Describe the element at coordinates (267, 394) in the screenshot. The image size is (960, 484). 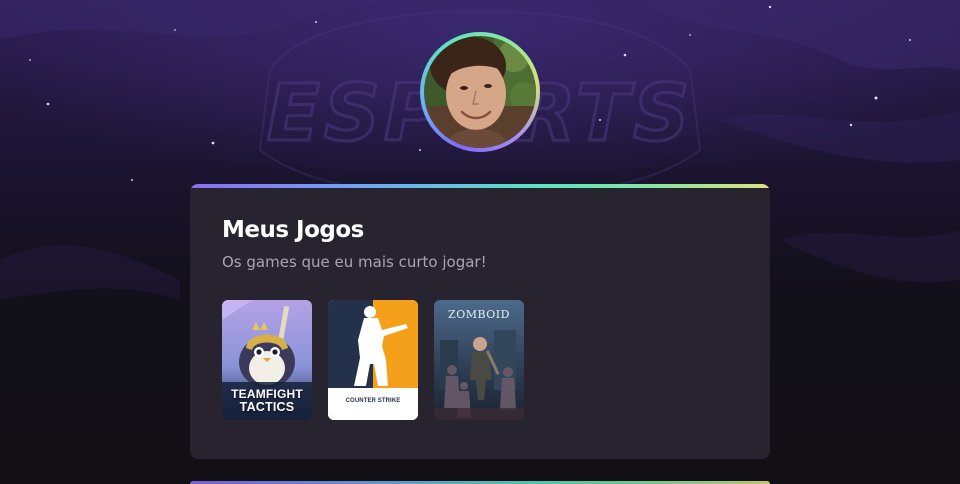
I see `game-title-line1: TEAMFIGHT` at that location.